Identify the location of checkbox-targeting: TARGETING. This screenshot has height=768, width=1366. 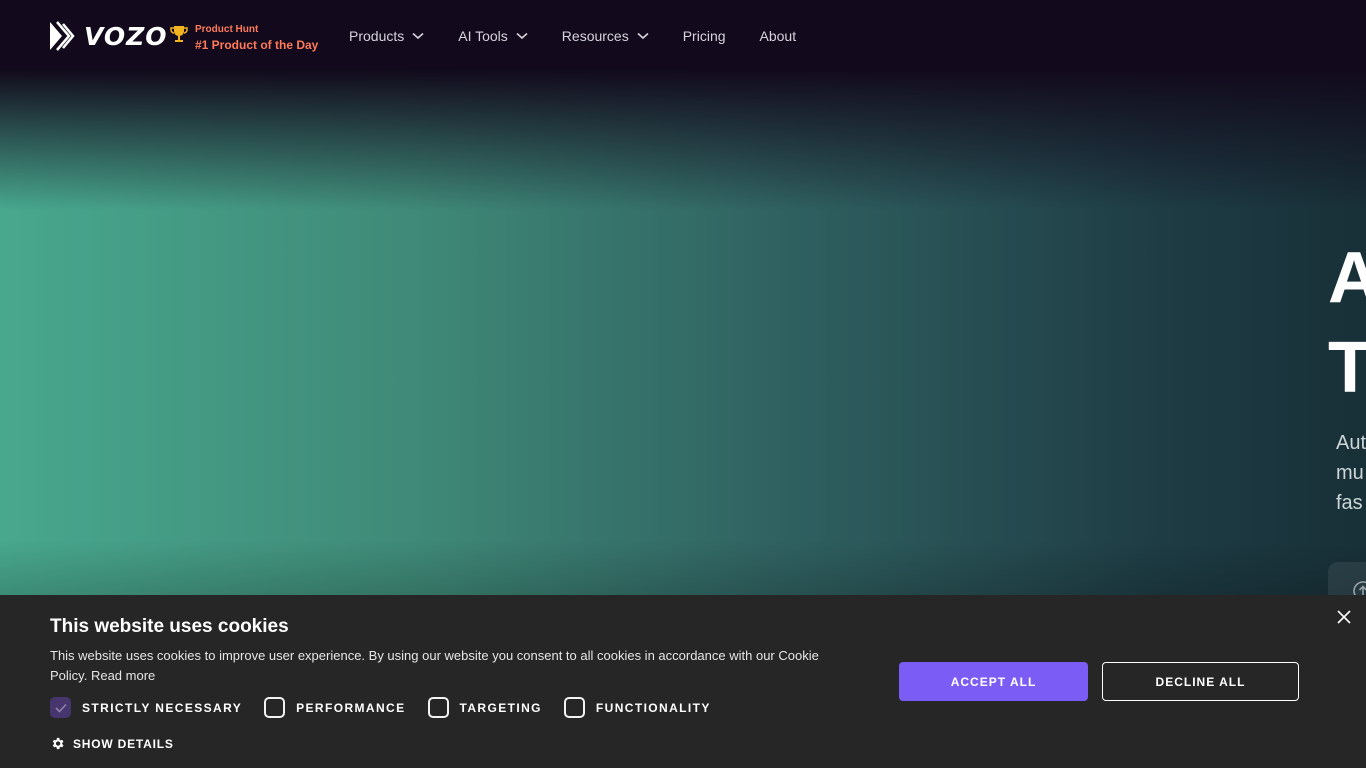
(484, 707).